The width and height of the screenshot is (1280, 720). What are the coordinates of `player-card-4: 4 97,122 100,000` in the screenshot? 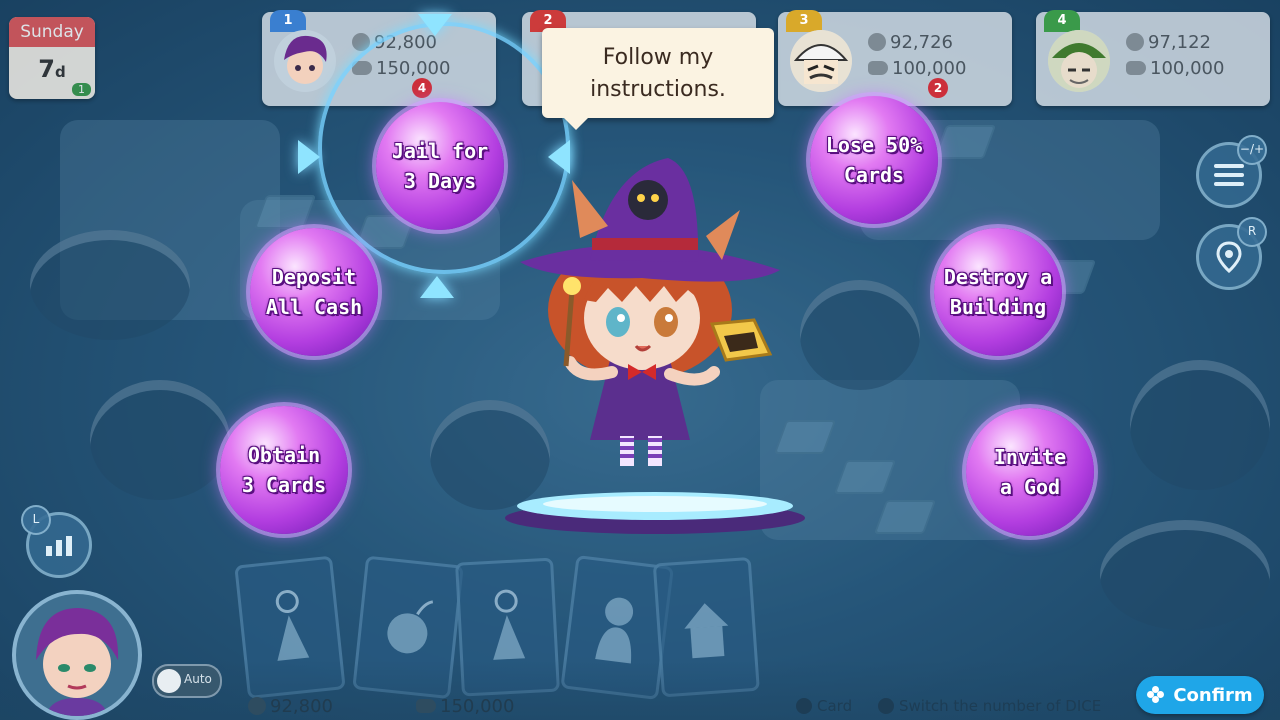 It's located at (1153, 58).